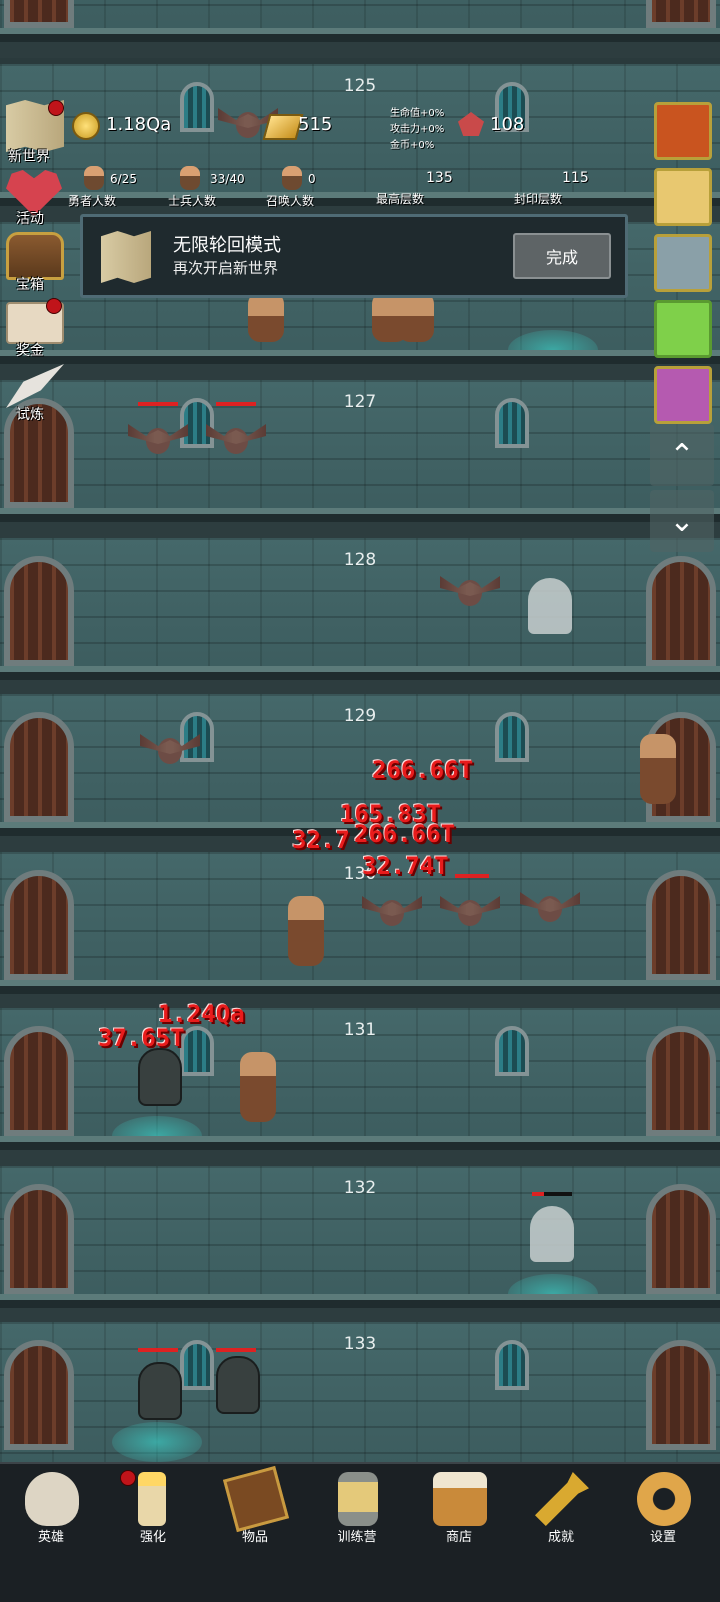  I want to click on floor-130: 130, so click(360, 931).